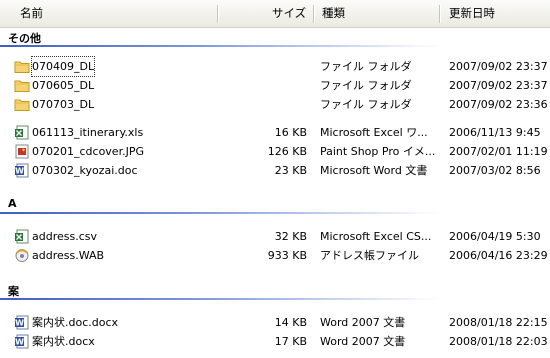  What do you see at coordinates (85, 170) in the screenshot?
I see `item-name: 070302_kyozai.doc` at bounding box center [85, 170].